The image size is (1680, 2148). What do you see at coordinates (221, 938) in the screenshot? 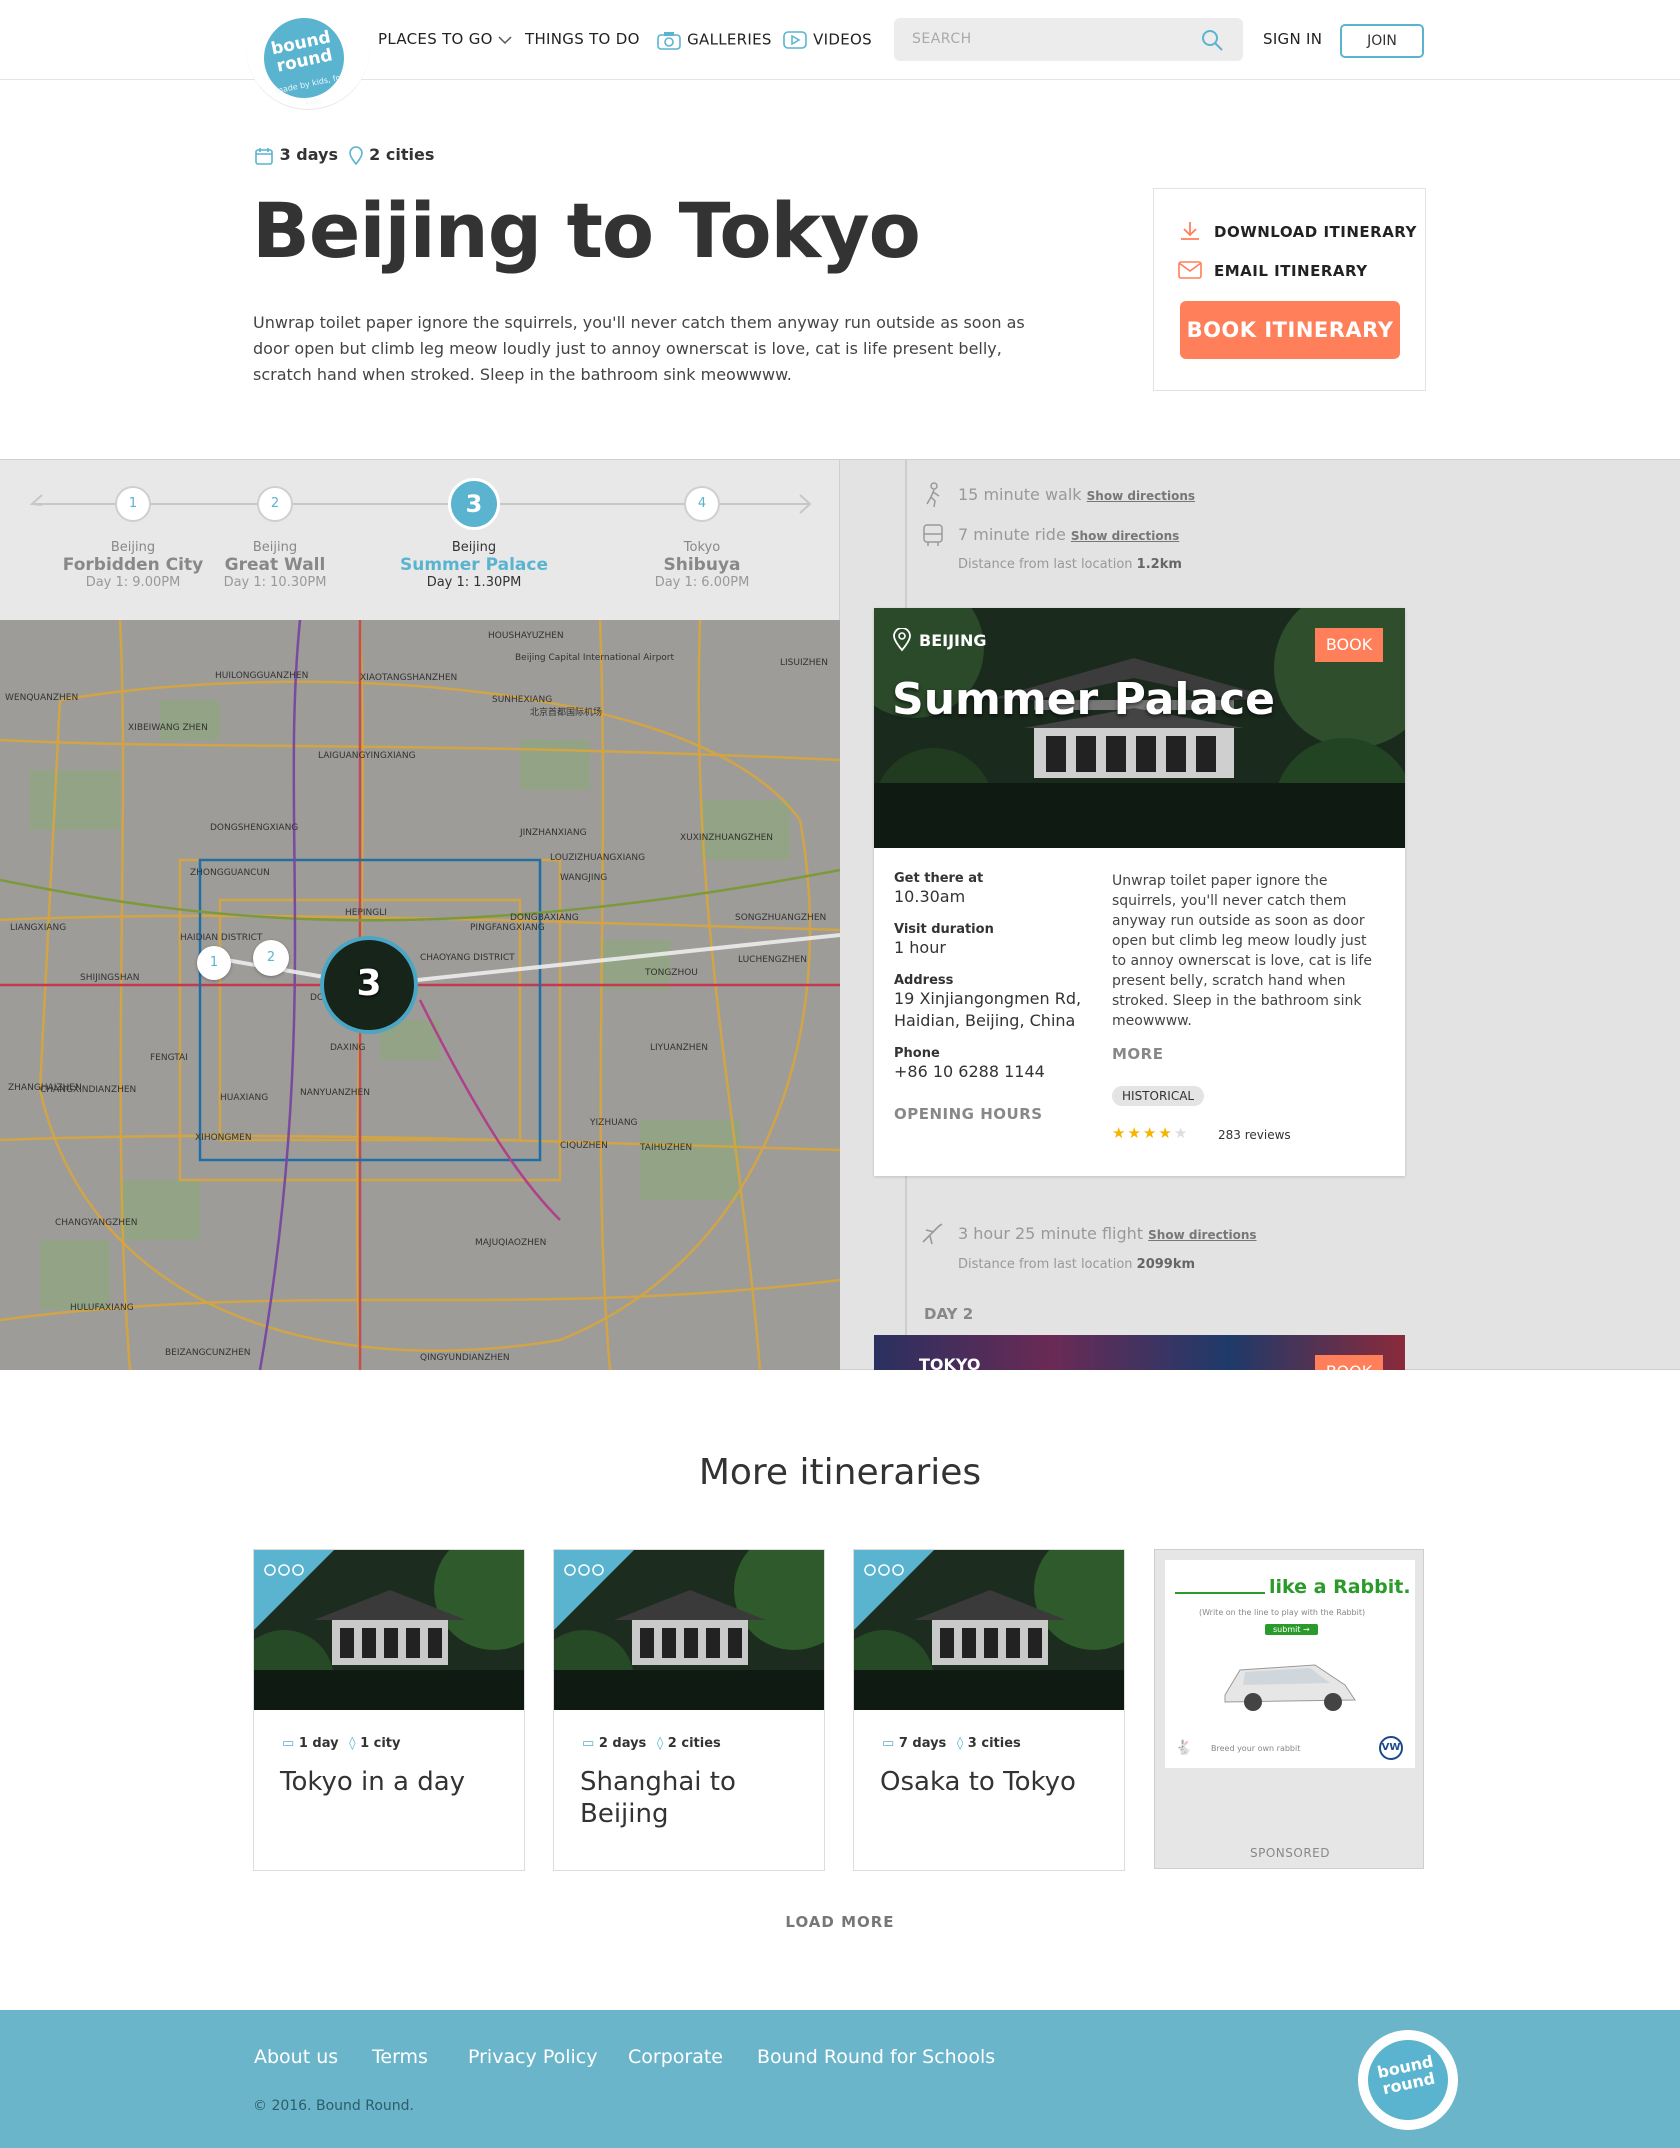
I see `map-label: HAIDIAN DISTRICT` at bounding box center [221, 938].